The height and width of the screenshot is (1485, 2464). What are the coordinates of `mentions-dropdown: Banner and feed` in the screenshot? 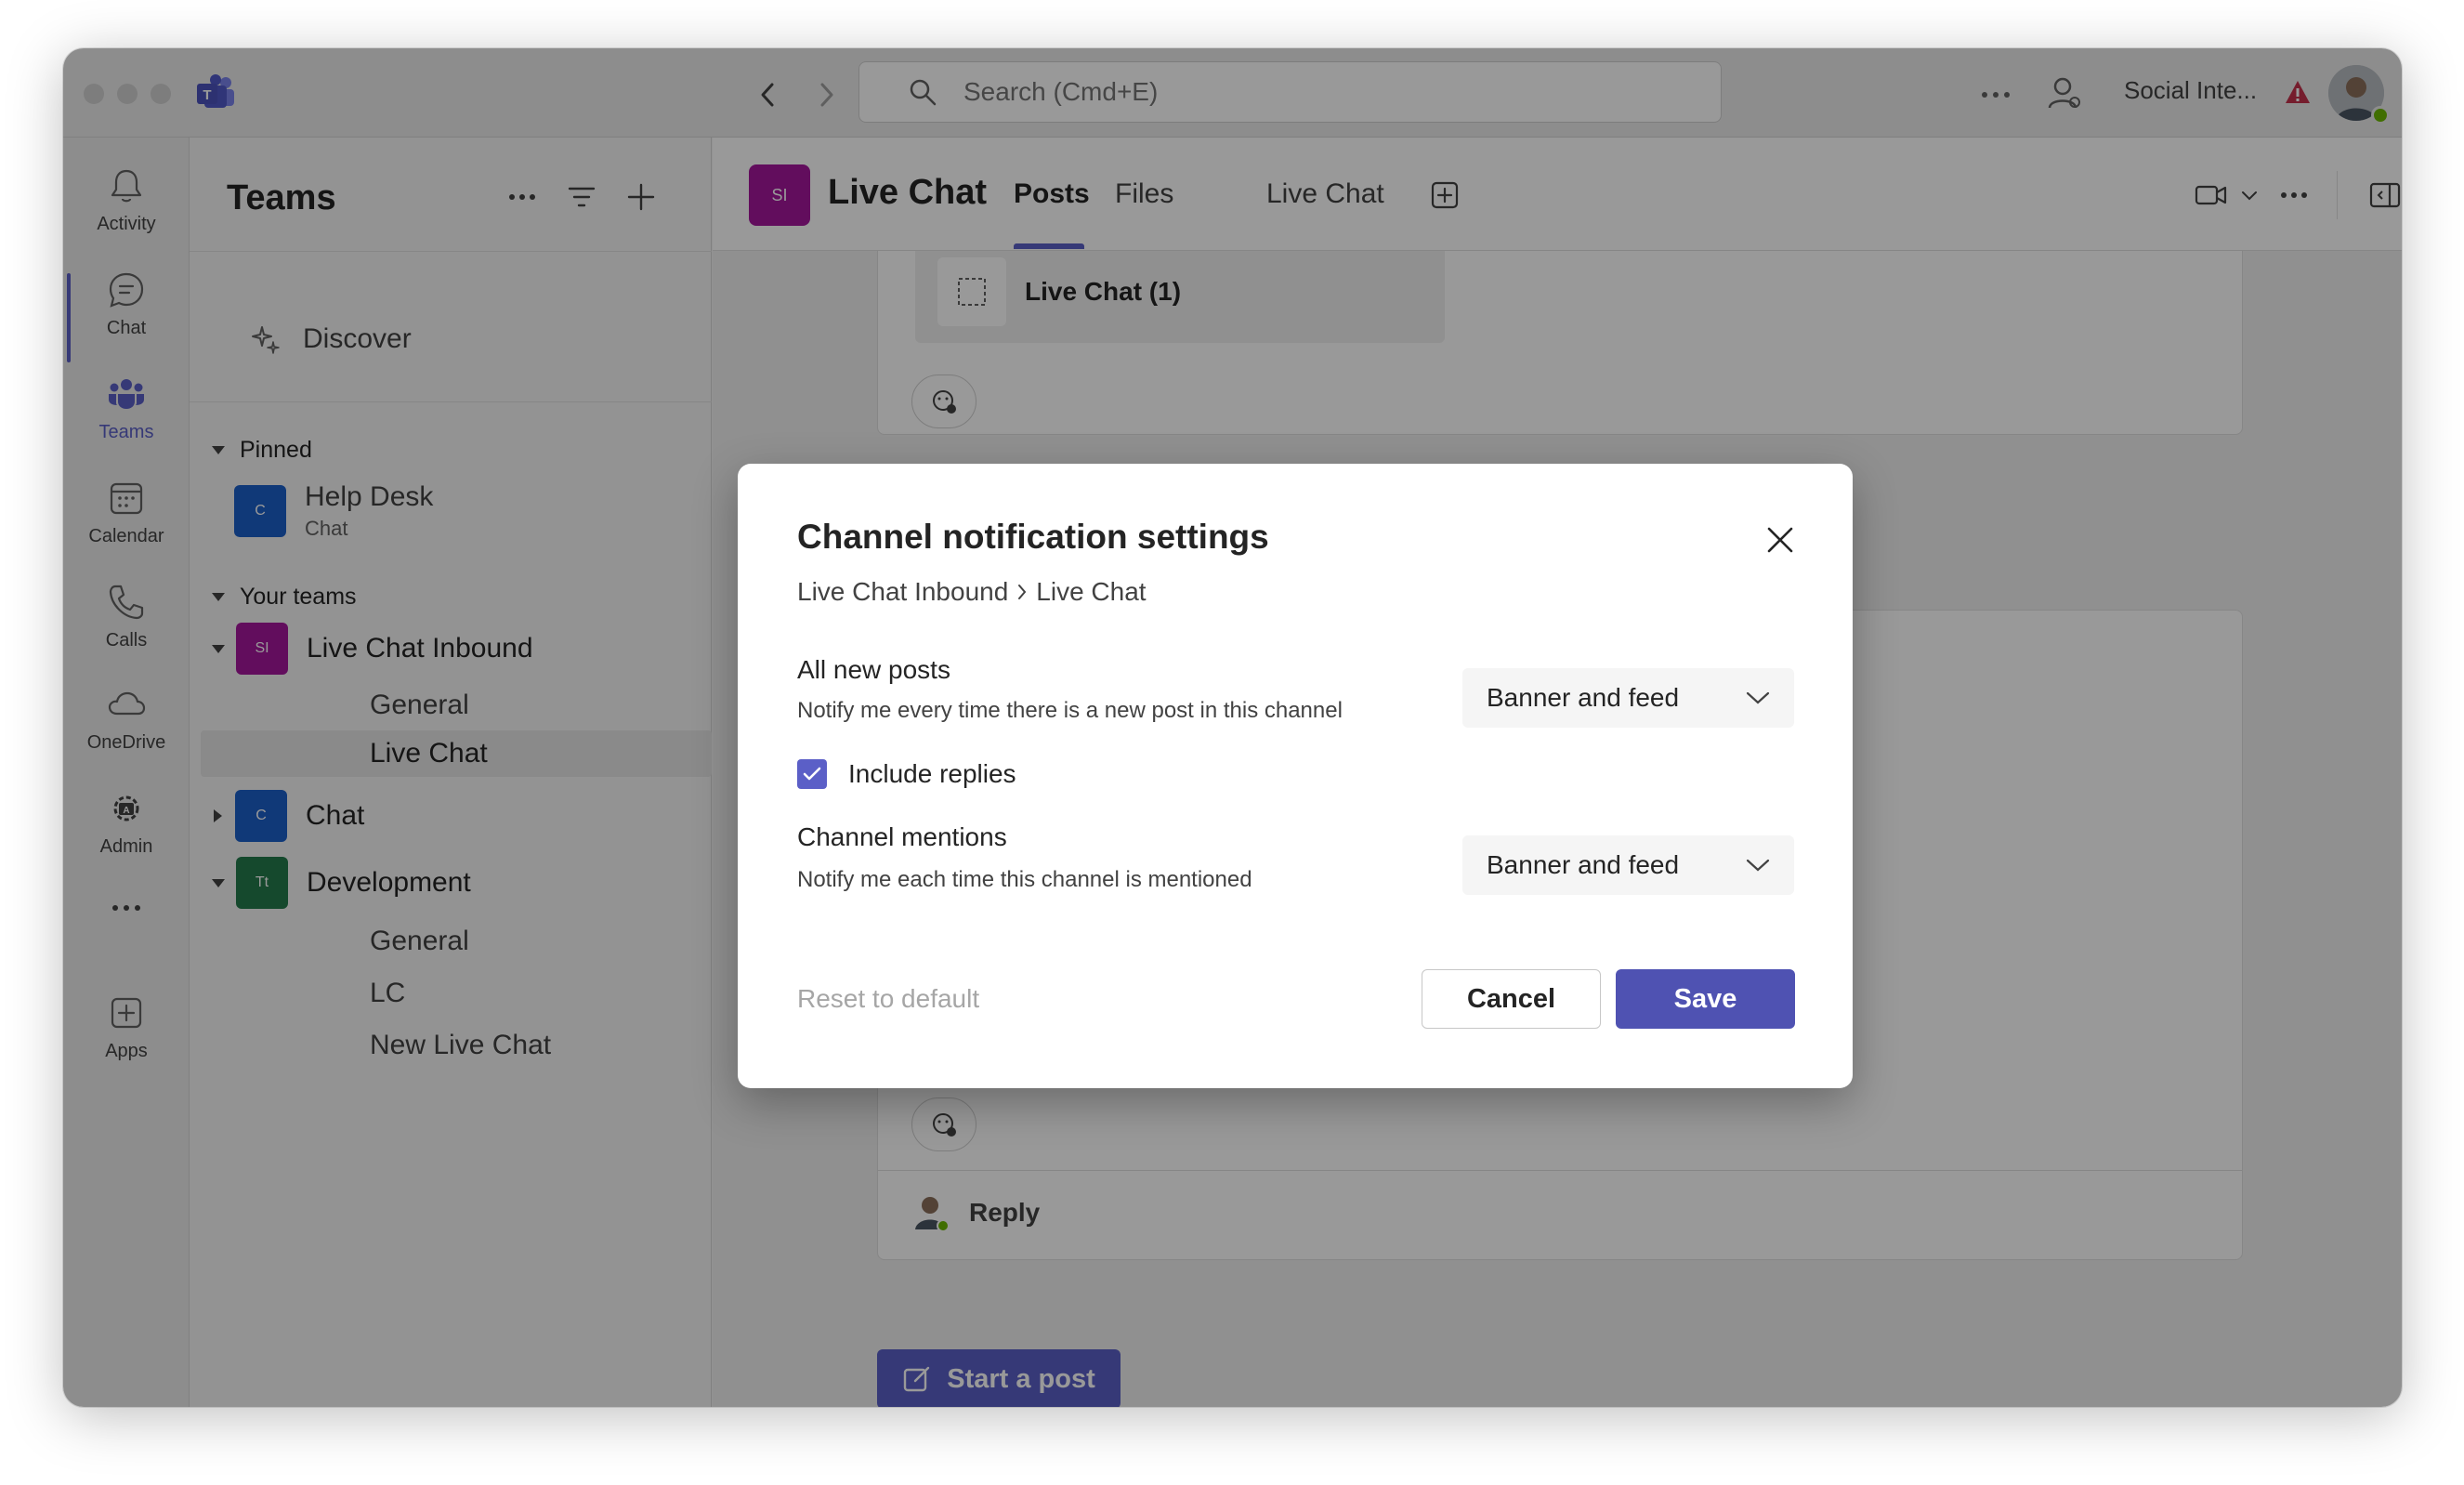 It's located at (1628, 865).